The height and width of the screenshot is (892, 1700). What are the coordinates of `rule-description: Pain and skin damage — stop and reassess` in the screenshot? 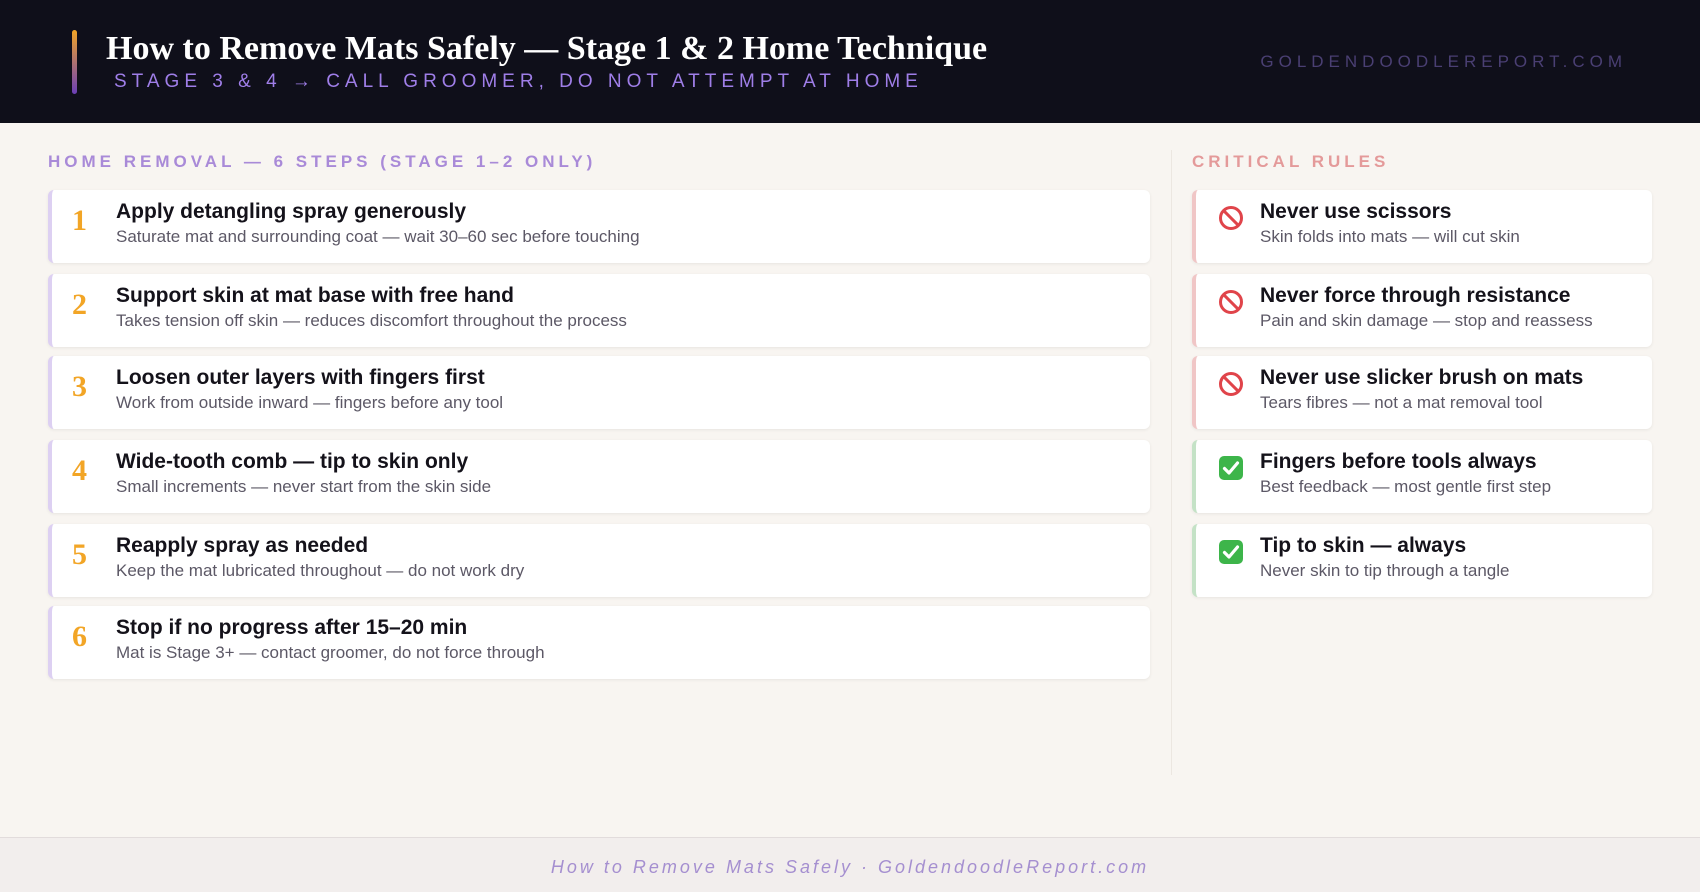 It's located at (1426, 320).